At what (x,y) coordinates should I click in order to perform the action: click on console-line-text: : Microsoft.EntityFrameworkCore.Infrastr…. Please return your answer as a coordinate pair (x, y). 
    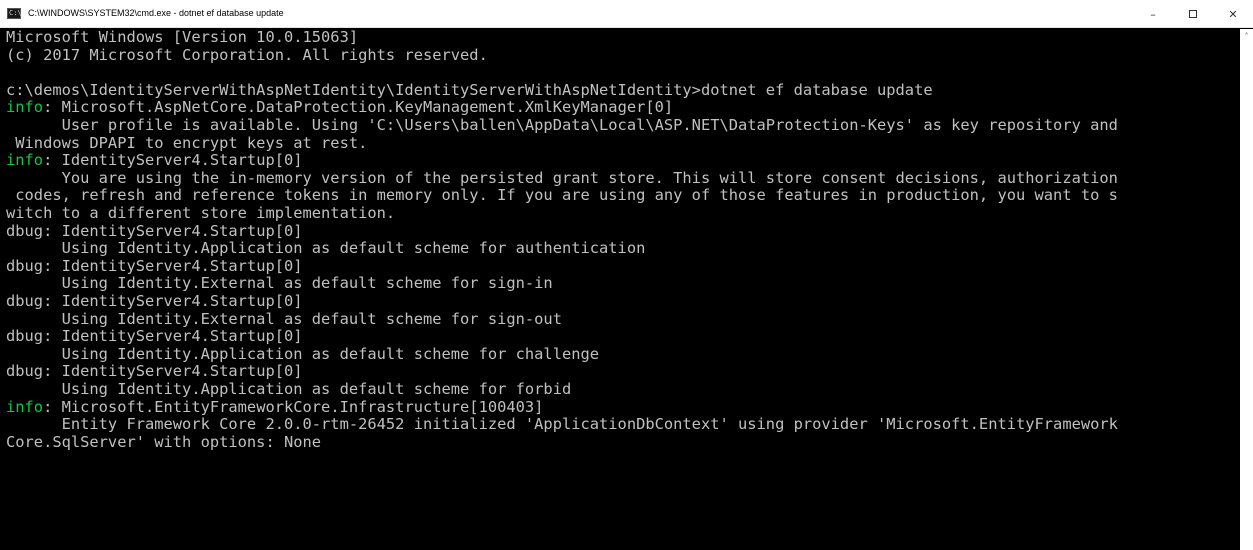
    Looking at the image, I should click on (293, 406).